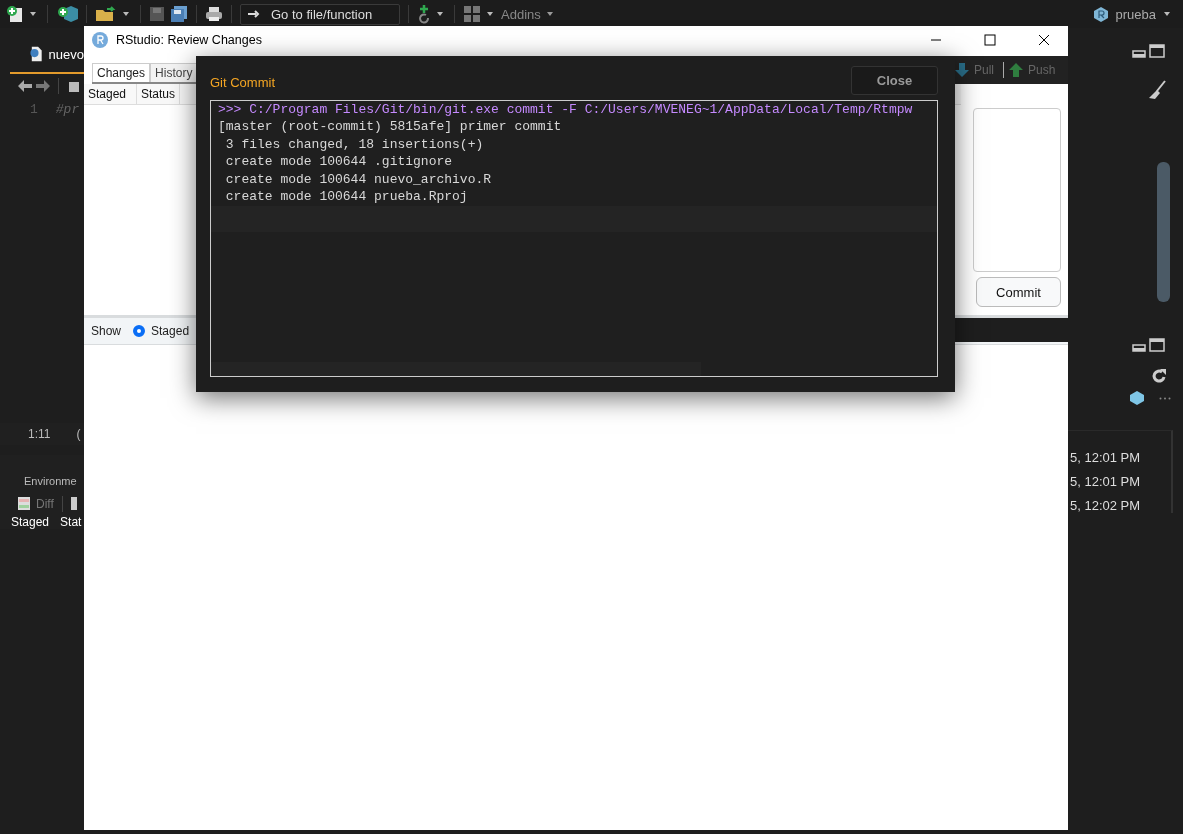 The width and height of the screenshot is (1183, 834). Describe the element at coordinates (1159, 376) in the screenshot. I see `refresh-icon` at that location.